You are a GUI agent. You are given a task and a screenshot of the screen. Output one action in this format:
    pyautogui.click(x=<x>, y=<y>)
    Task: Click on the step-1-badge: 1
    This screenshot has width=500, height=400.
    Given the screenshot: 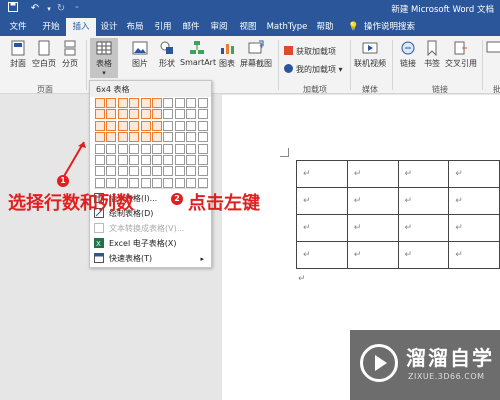 What is the action you would take?
    pyautogui.click(x=63, y=181)
    